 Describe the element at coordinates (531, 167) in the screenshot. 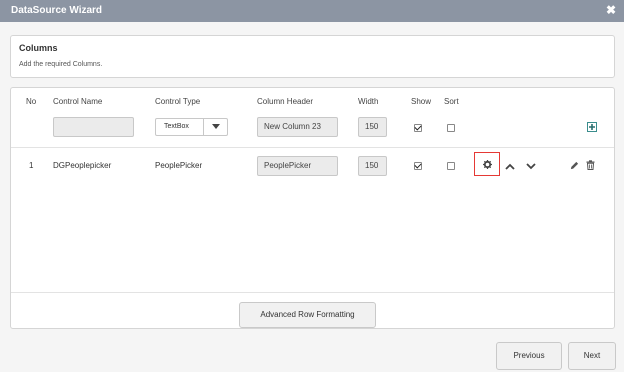

I see `chevron-down-icon` at that location.